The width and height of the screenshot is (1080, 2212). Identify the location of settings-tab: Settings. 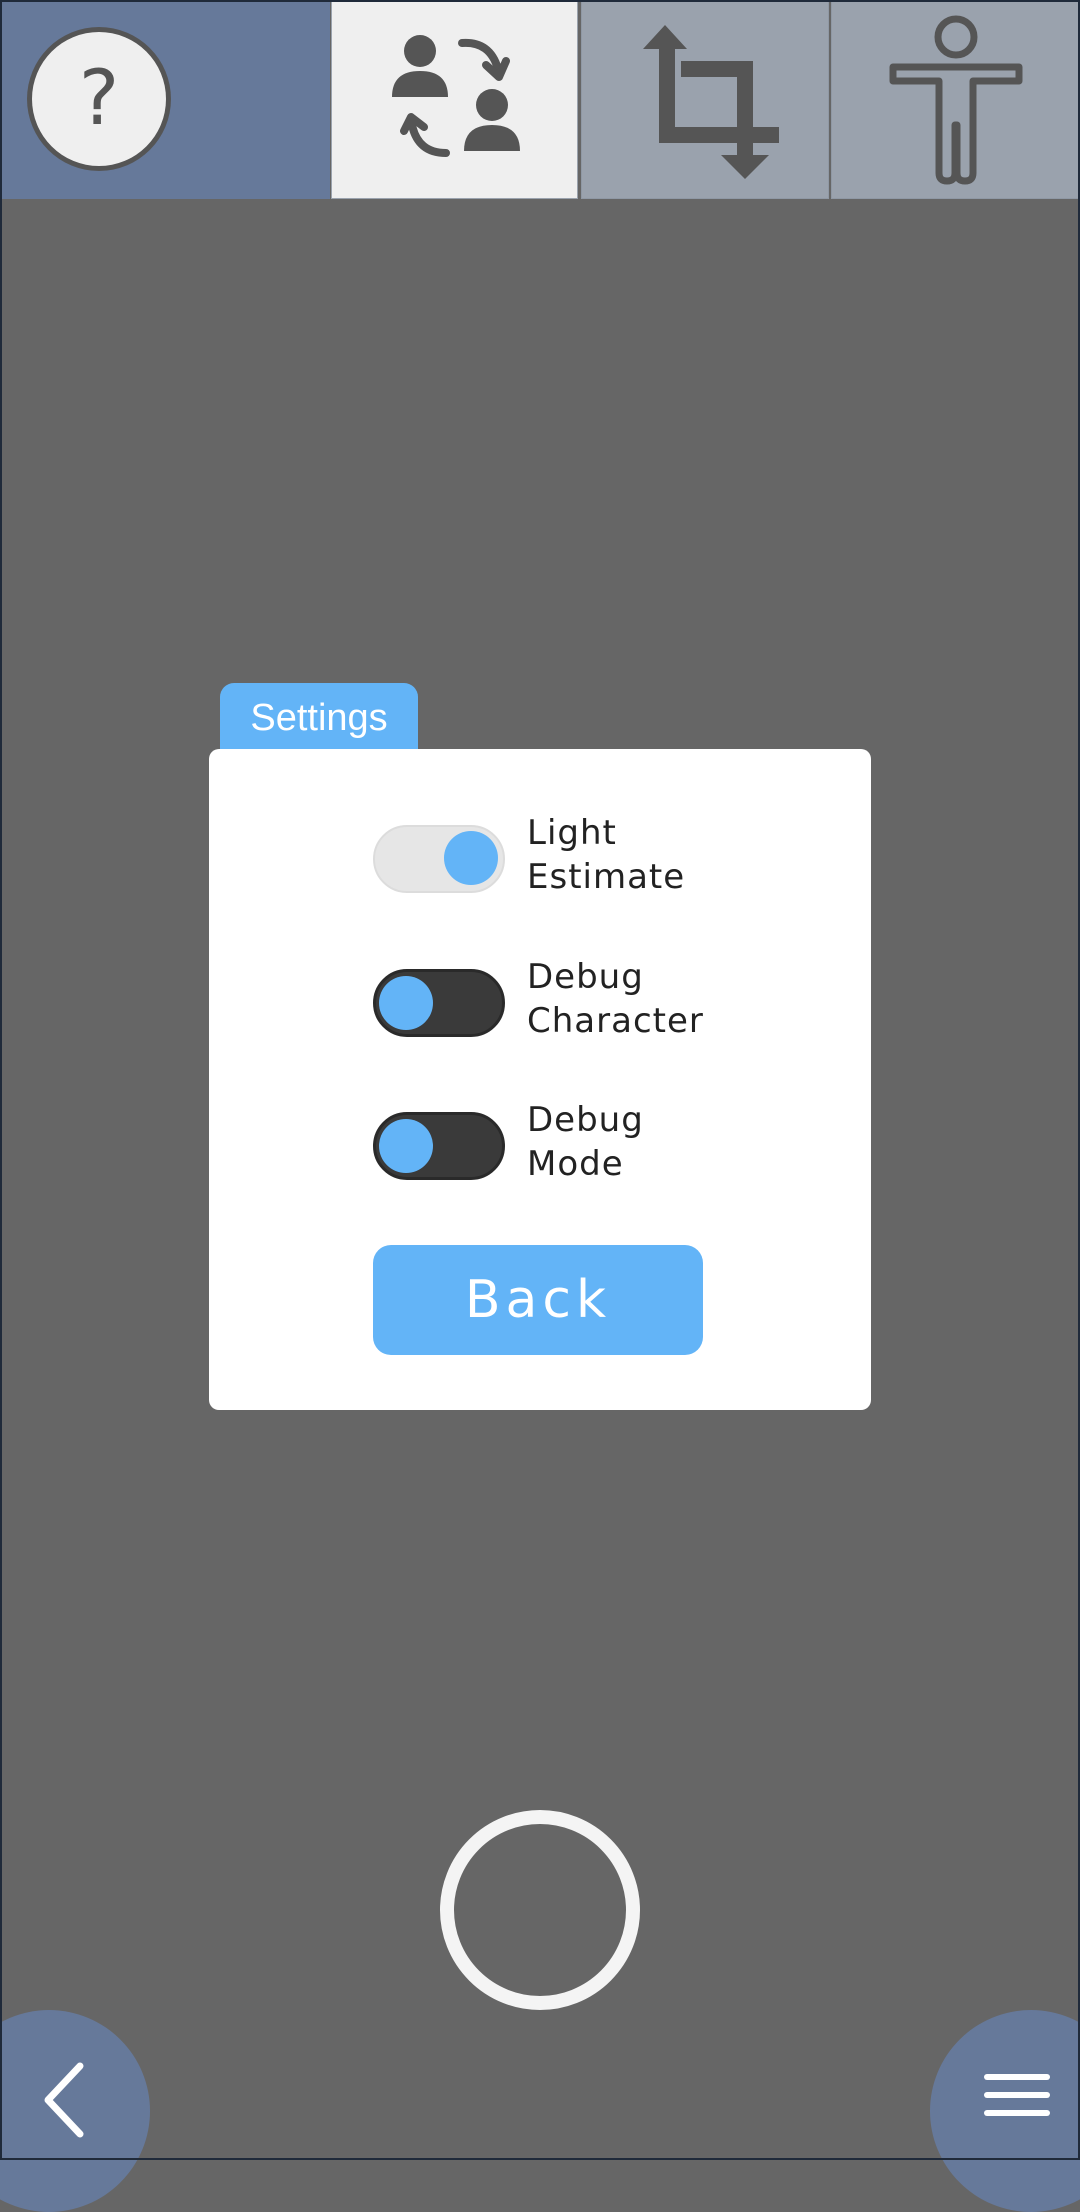
(319, 719).